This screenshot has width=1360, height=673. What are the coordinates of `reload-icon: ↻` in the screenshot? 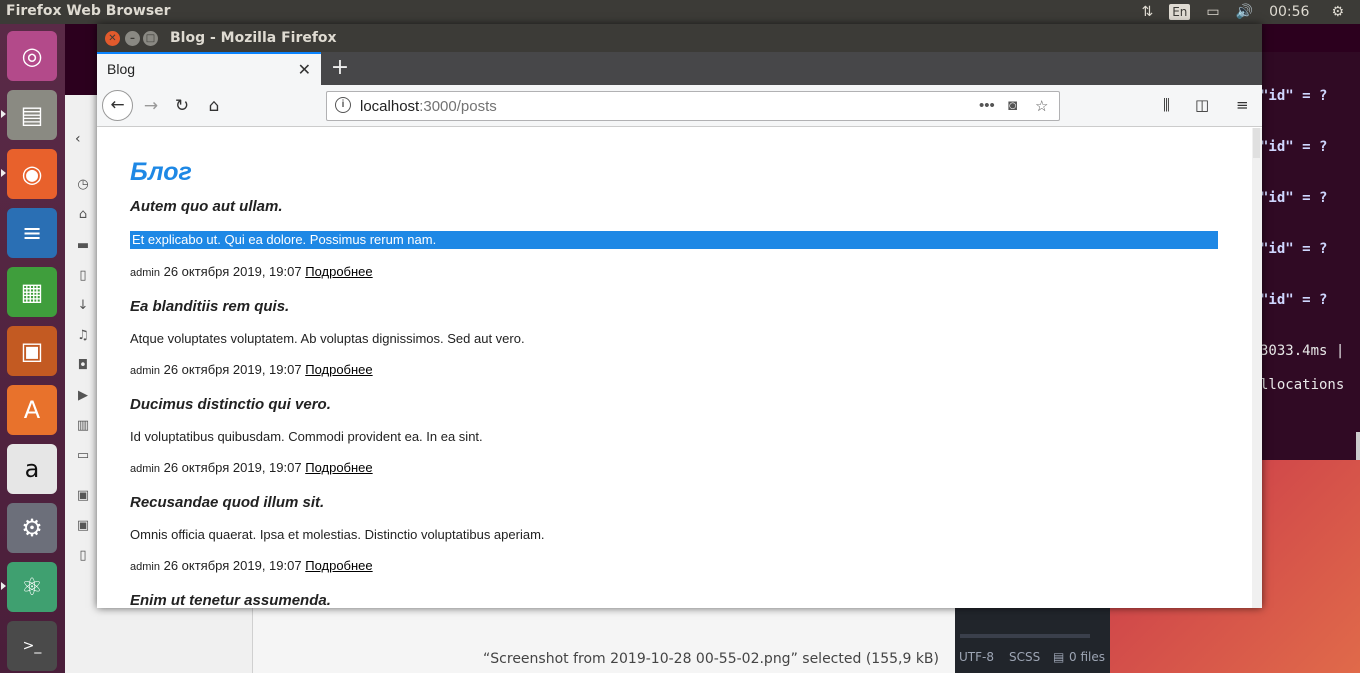 It's located at (182, 106).